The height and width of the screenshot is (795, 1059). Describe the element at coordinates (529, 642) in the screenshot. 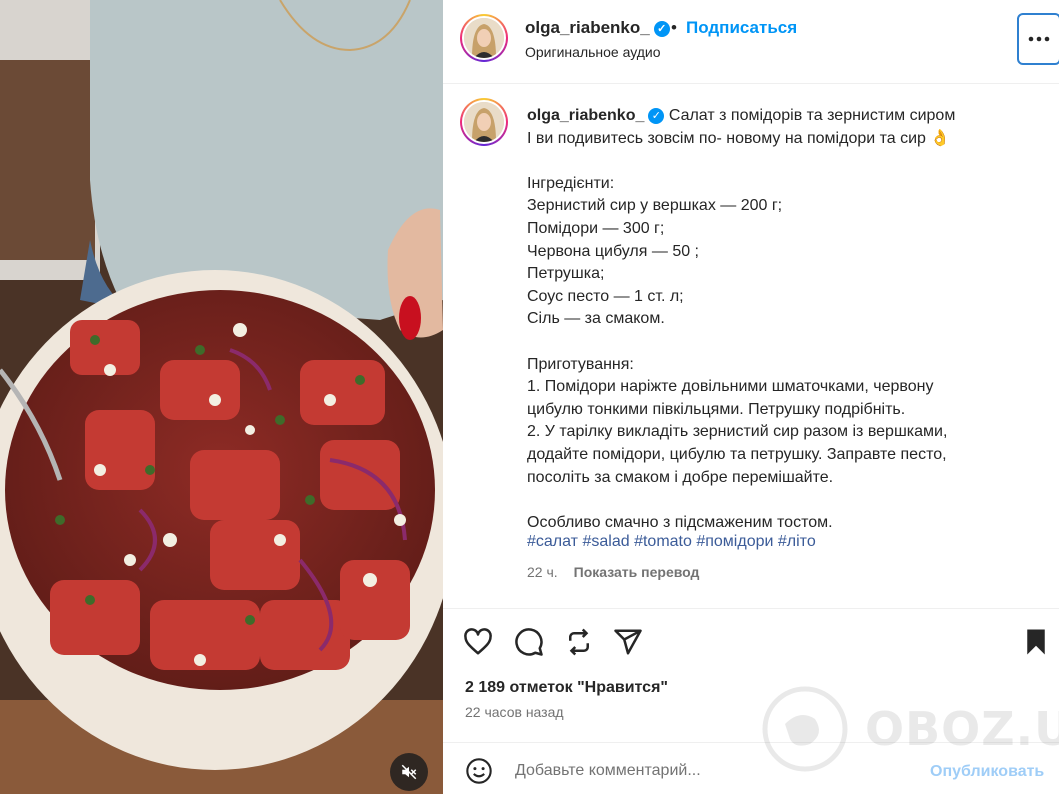

I see `comment-bubble-icon` at that location.